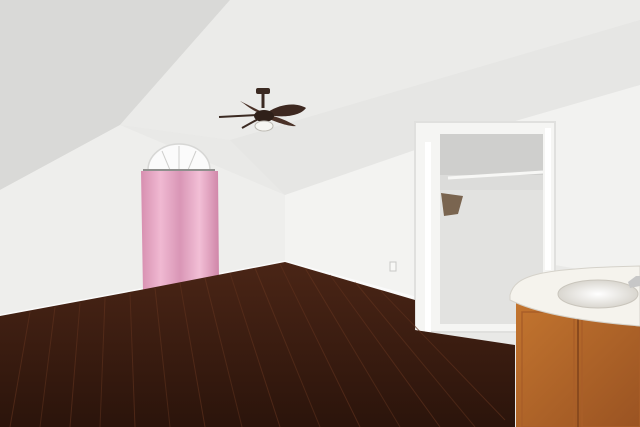 This screenshot has width=640, height=427. Describe the element at coordinates (393, 266) in the screenshot. I see `wall-outlet` at that location.